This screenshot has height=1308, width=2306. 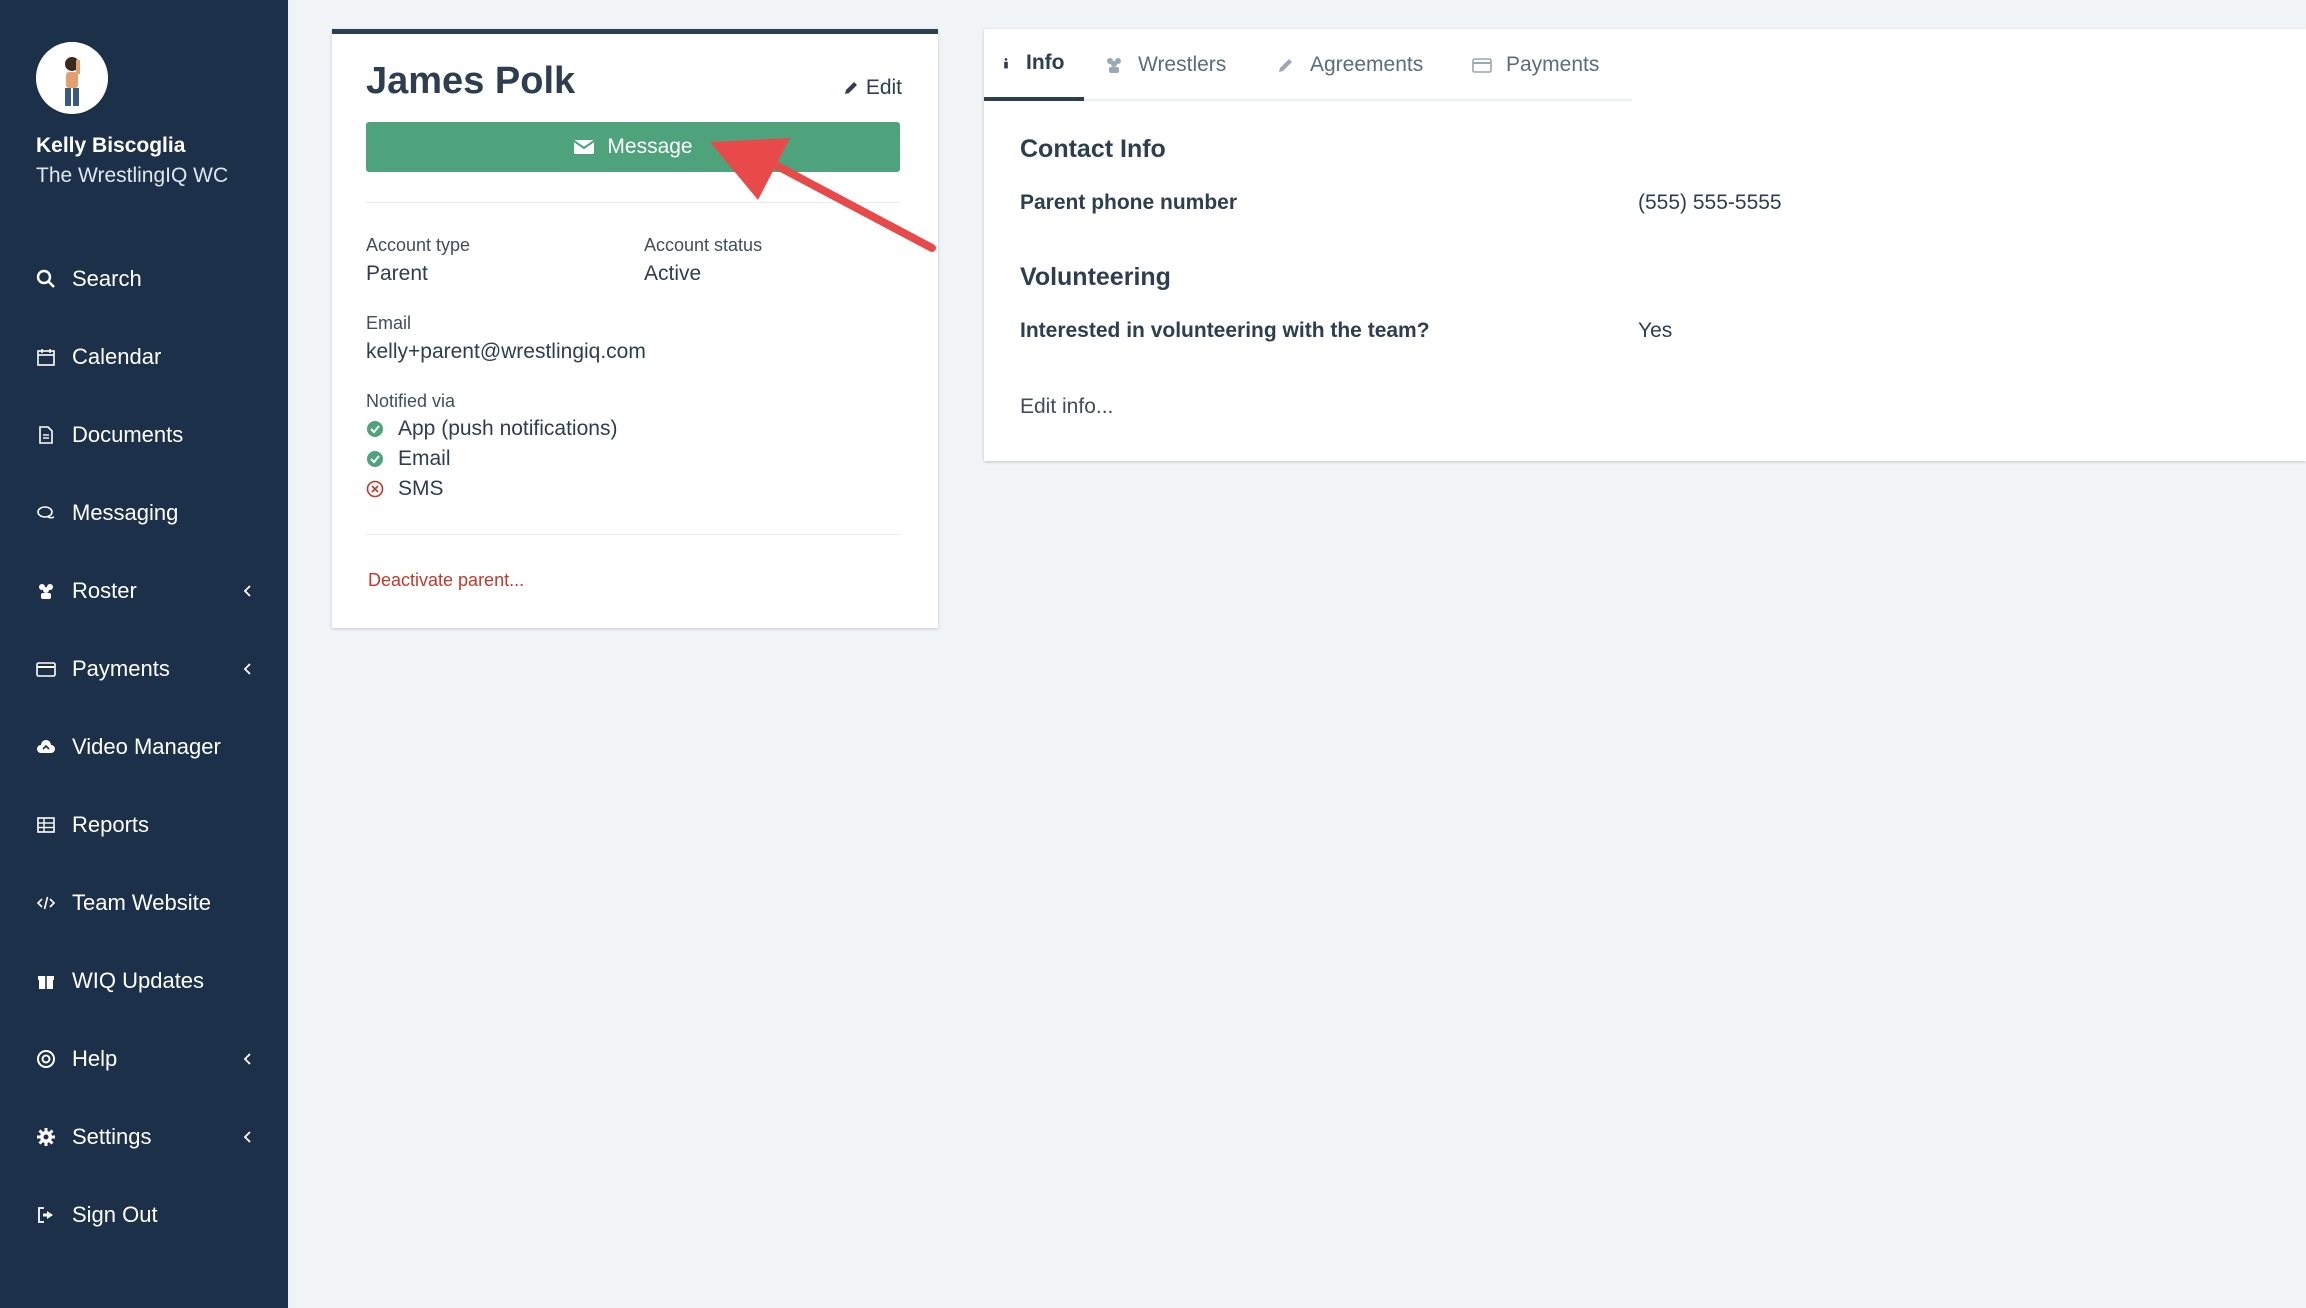 I want to click on user-name: Kelly Biscoglia, so click(x=111, y=145).